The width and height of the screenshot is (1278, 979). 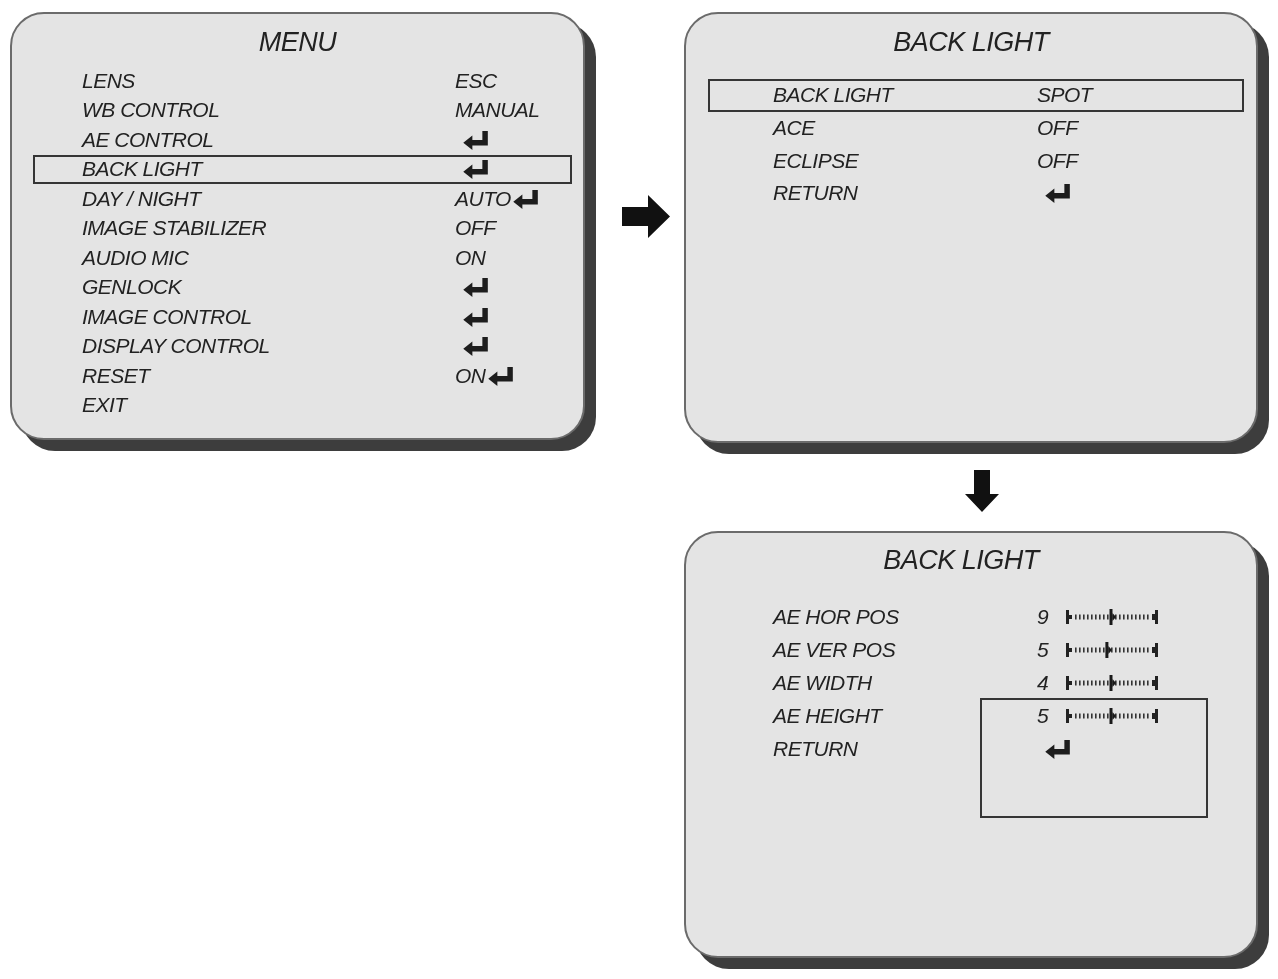 What do you see at coordinates (976, 161) in the screenshot?
I see `menu-row: ECLIPSE OFF` at bounding box center [976, 161].